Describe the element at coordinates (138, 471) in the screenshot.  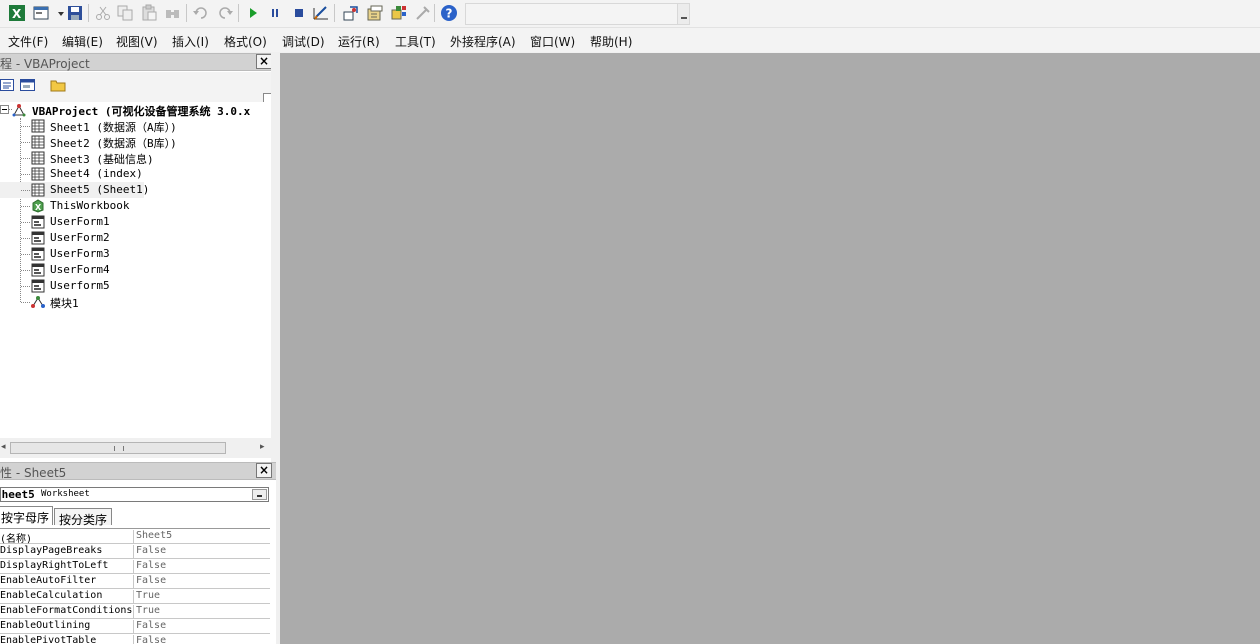
I see `properties-panel-titlebar: 属性 - Sheet5 ×` at that location.